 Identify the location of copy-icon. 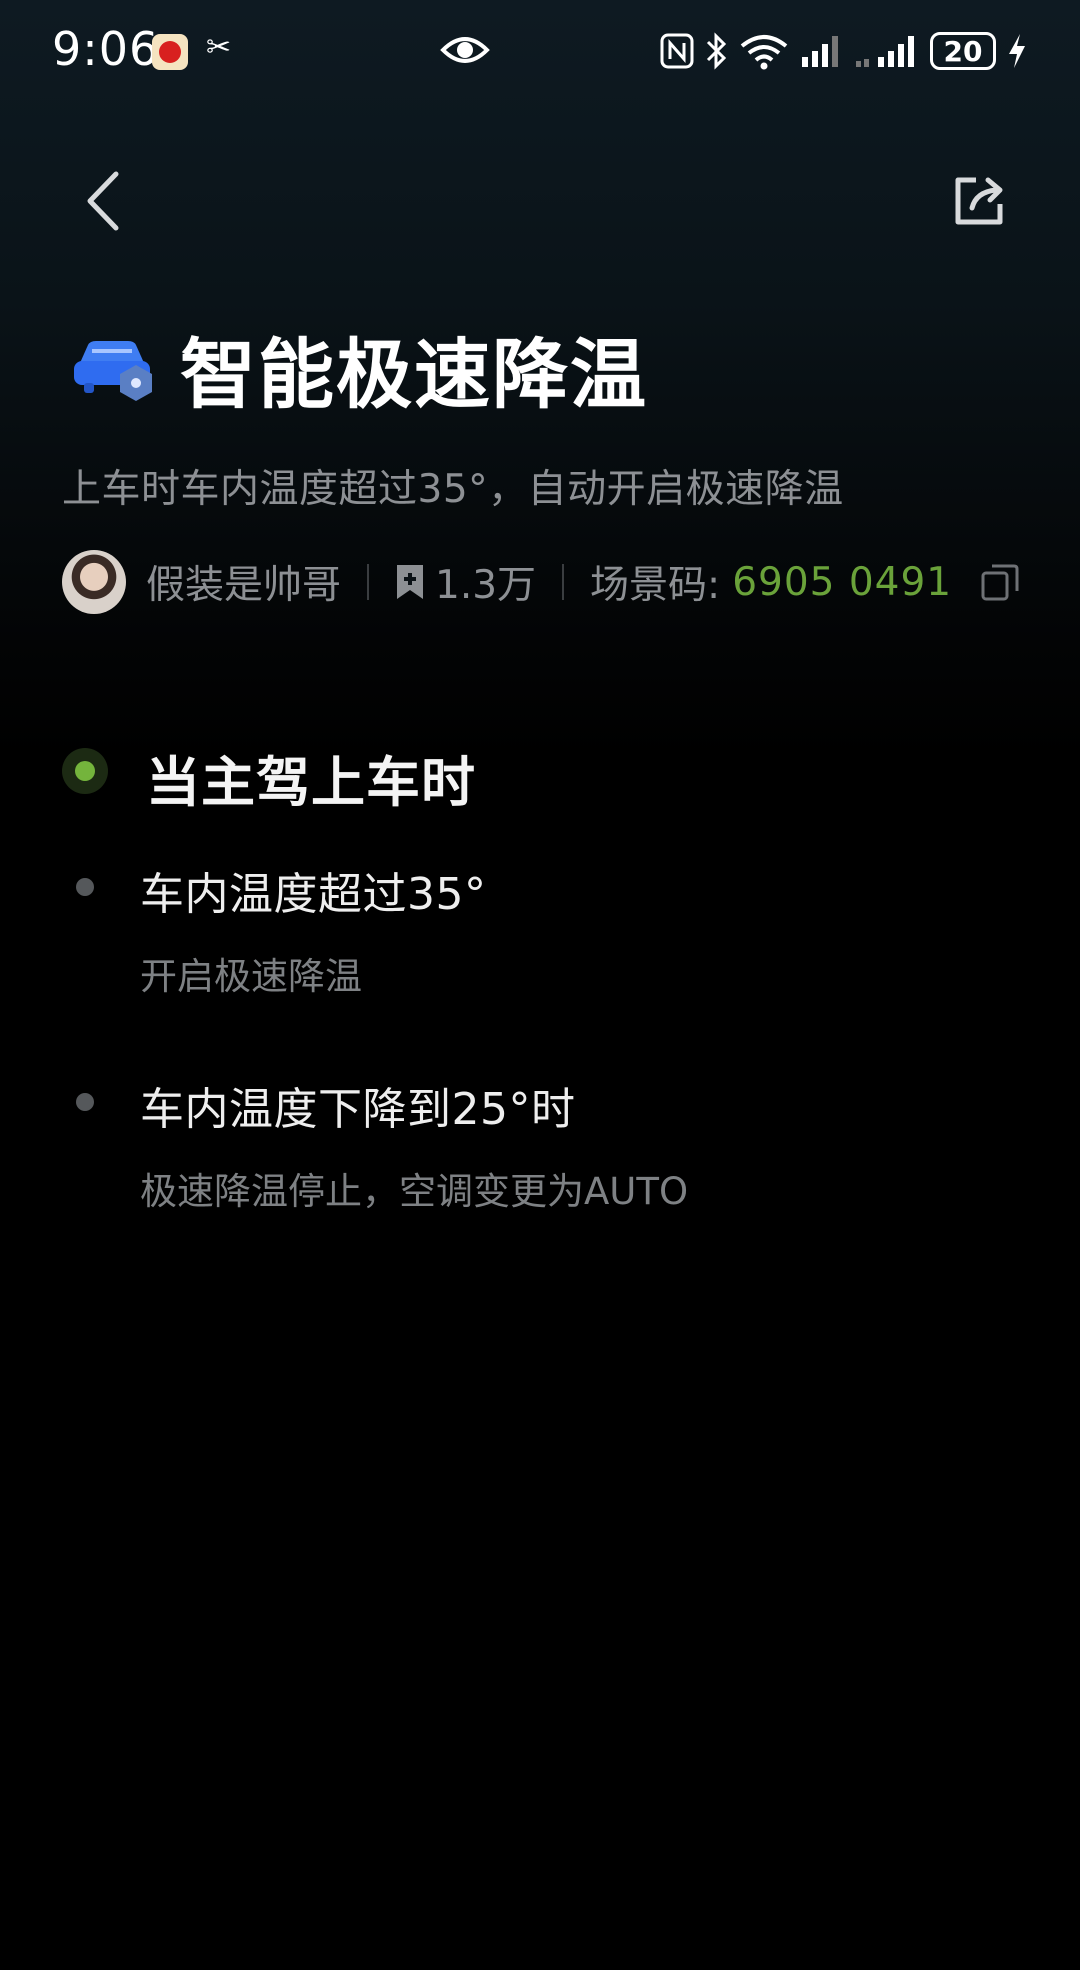
(1000, 582).